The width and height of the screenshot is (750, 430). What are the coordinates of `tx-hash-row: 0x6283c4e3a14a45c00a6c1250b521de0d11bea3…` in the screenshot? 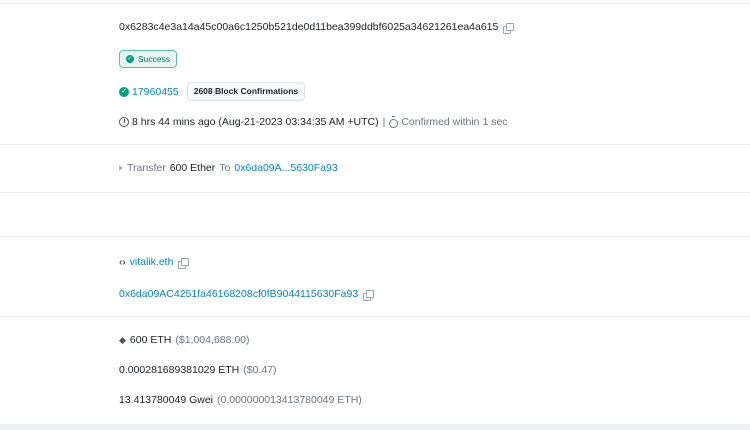 It's located at (317, 27).